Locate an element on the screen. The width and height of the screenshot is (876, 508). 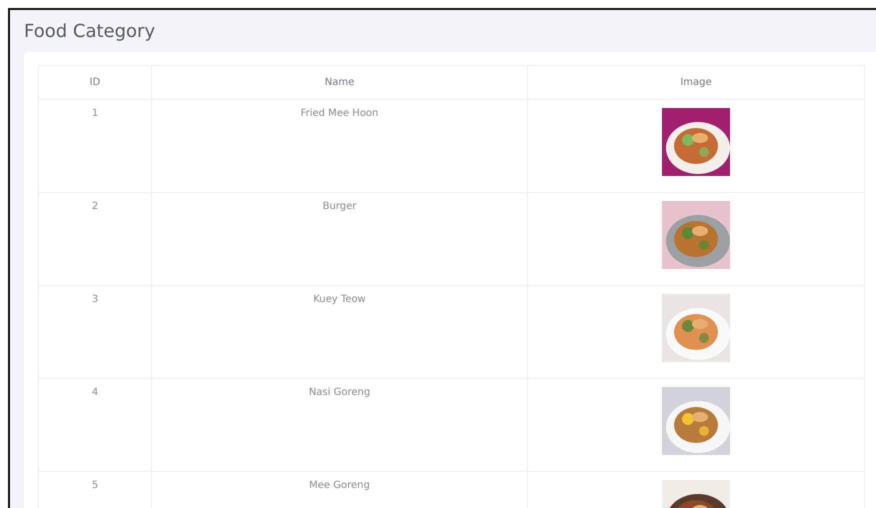
table-cell: 3 is located at coordinates (95, 332).